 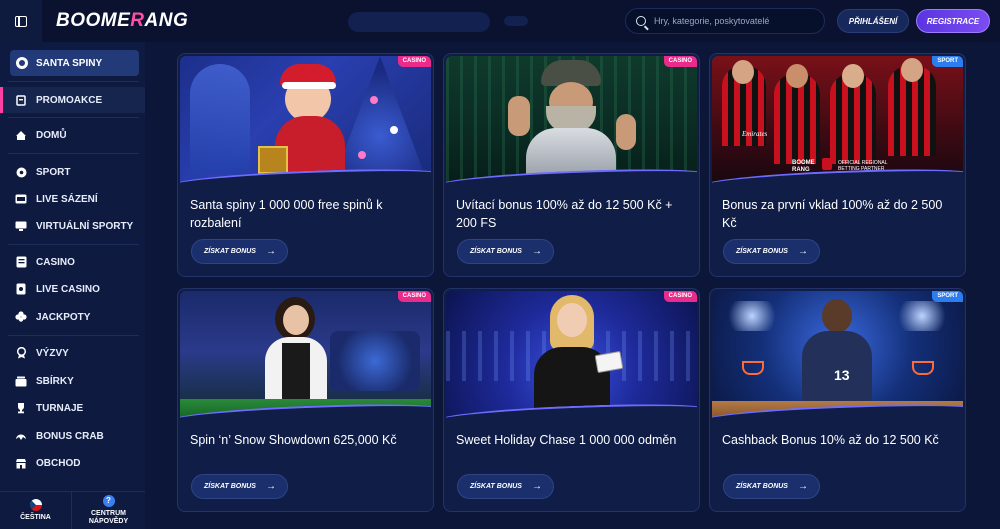 What do you see at coordinates (21, 289) in the screenshot?
I see `live-casino-icon` at bounding box center [21, 289].